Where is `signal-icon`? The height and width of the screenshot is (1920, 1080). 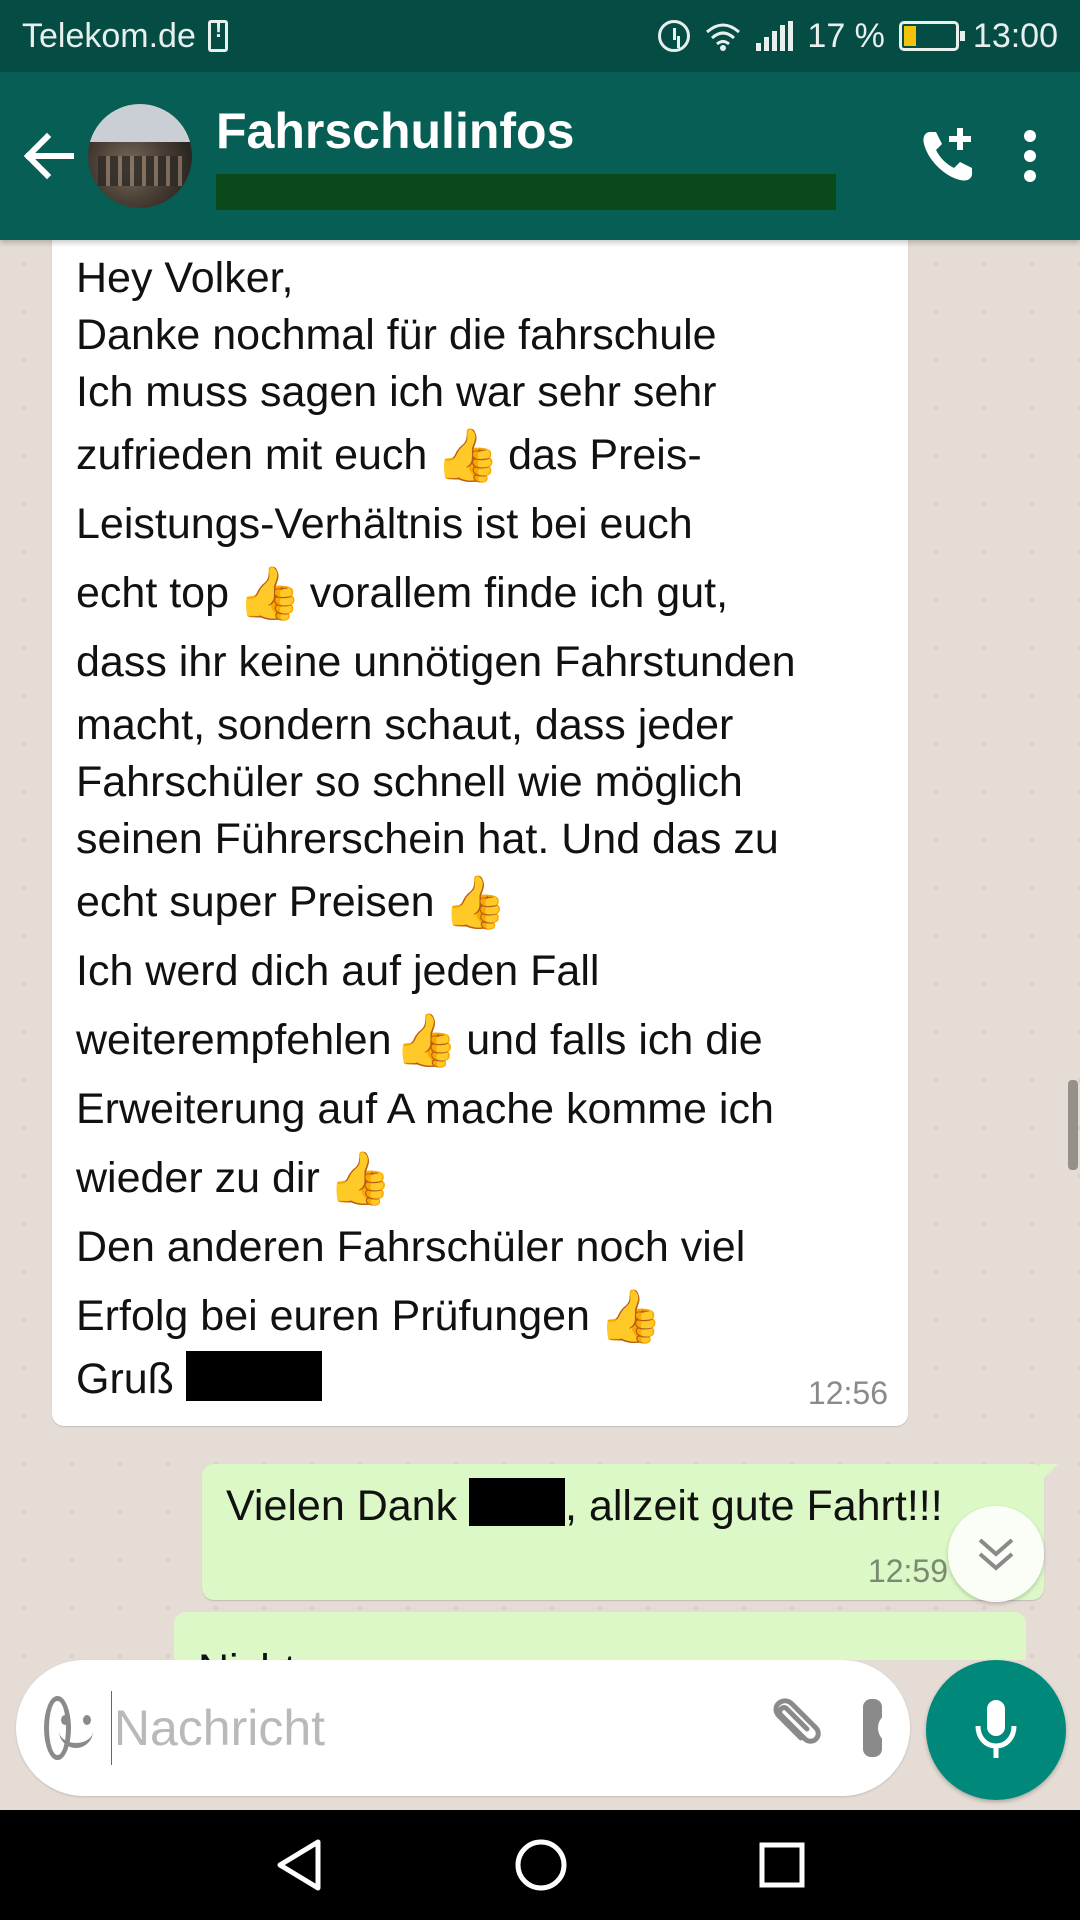
signal-icon is located at coordinates (775, 36).